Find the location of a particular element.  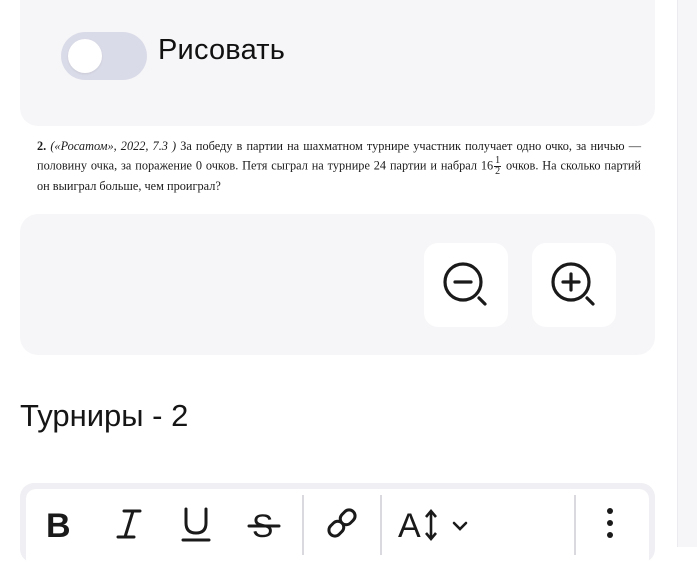

text-size-button: A is located at coordinates (436, 523).